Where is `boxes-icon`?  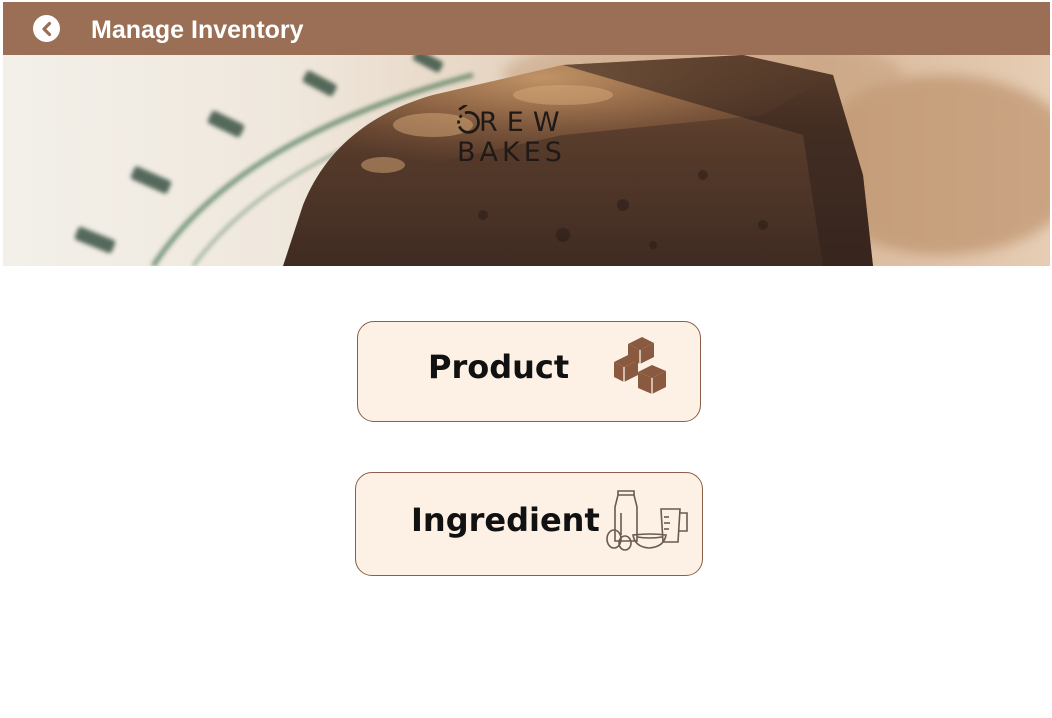
boxes-icon is located at coordinates (640, 365).